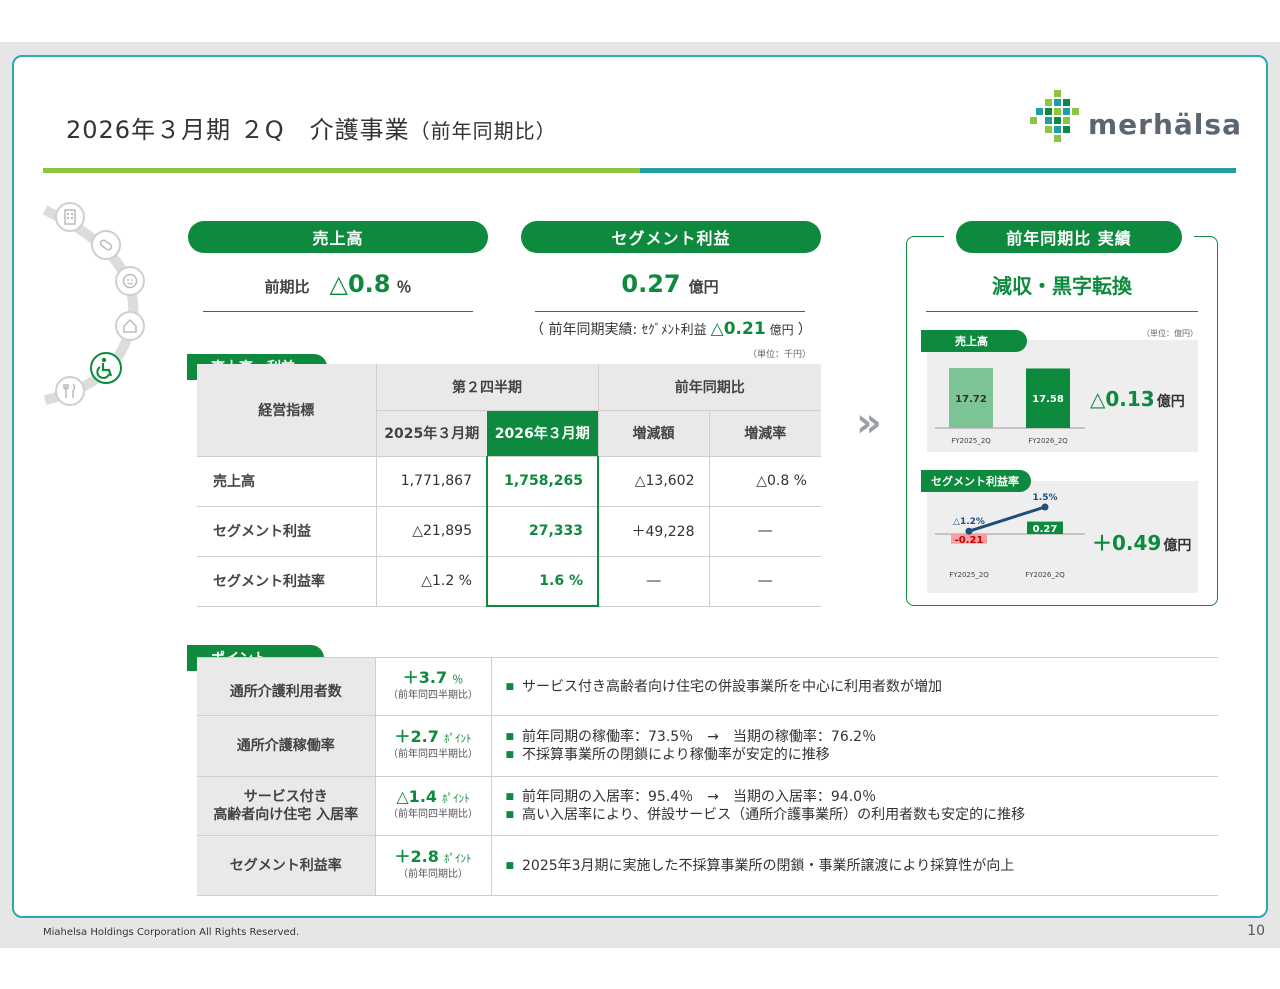 Image resolution: width=1280 pixels, height=989 pixels. I want to click on table-row: セグメント利益 △21,895 27,333 ＋49,228 ―, so click(509, 531).